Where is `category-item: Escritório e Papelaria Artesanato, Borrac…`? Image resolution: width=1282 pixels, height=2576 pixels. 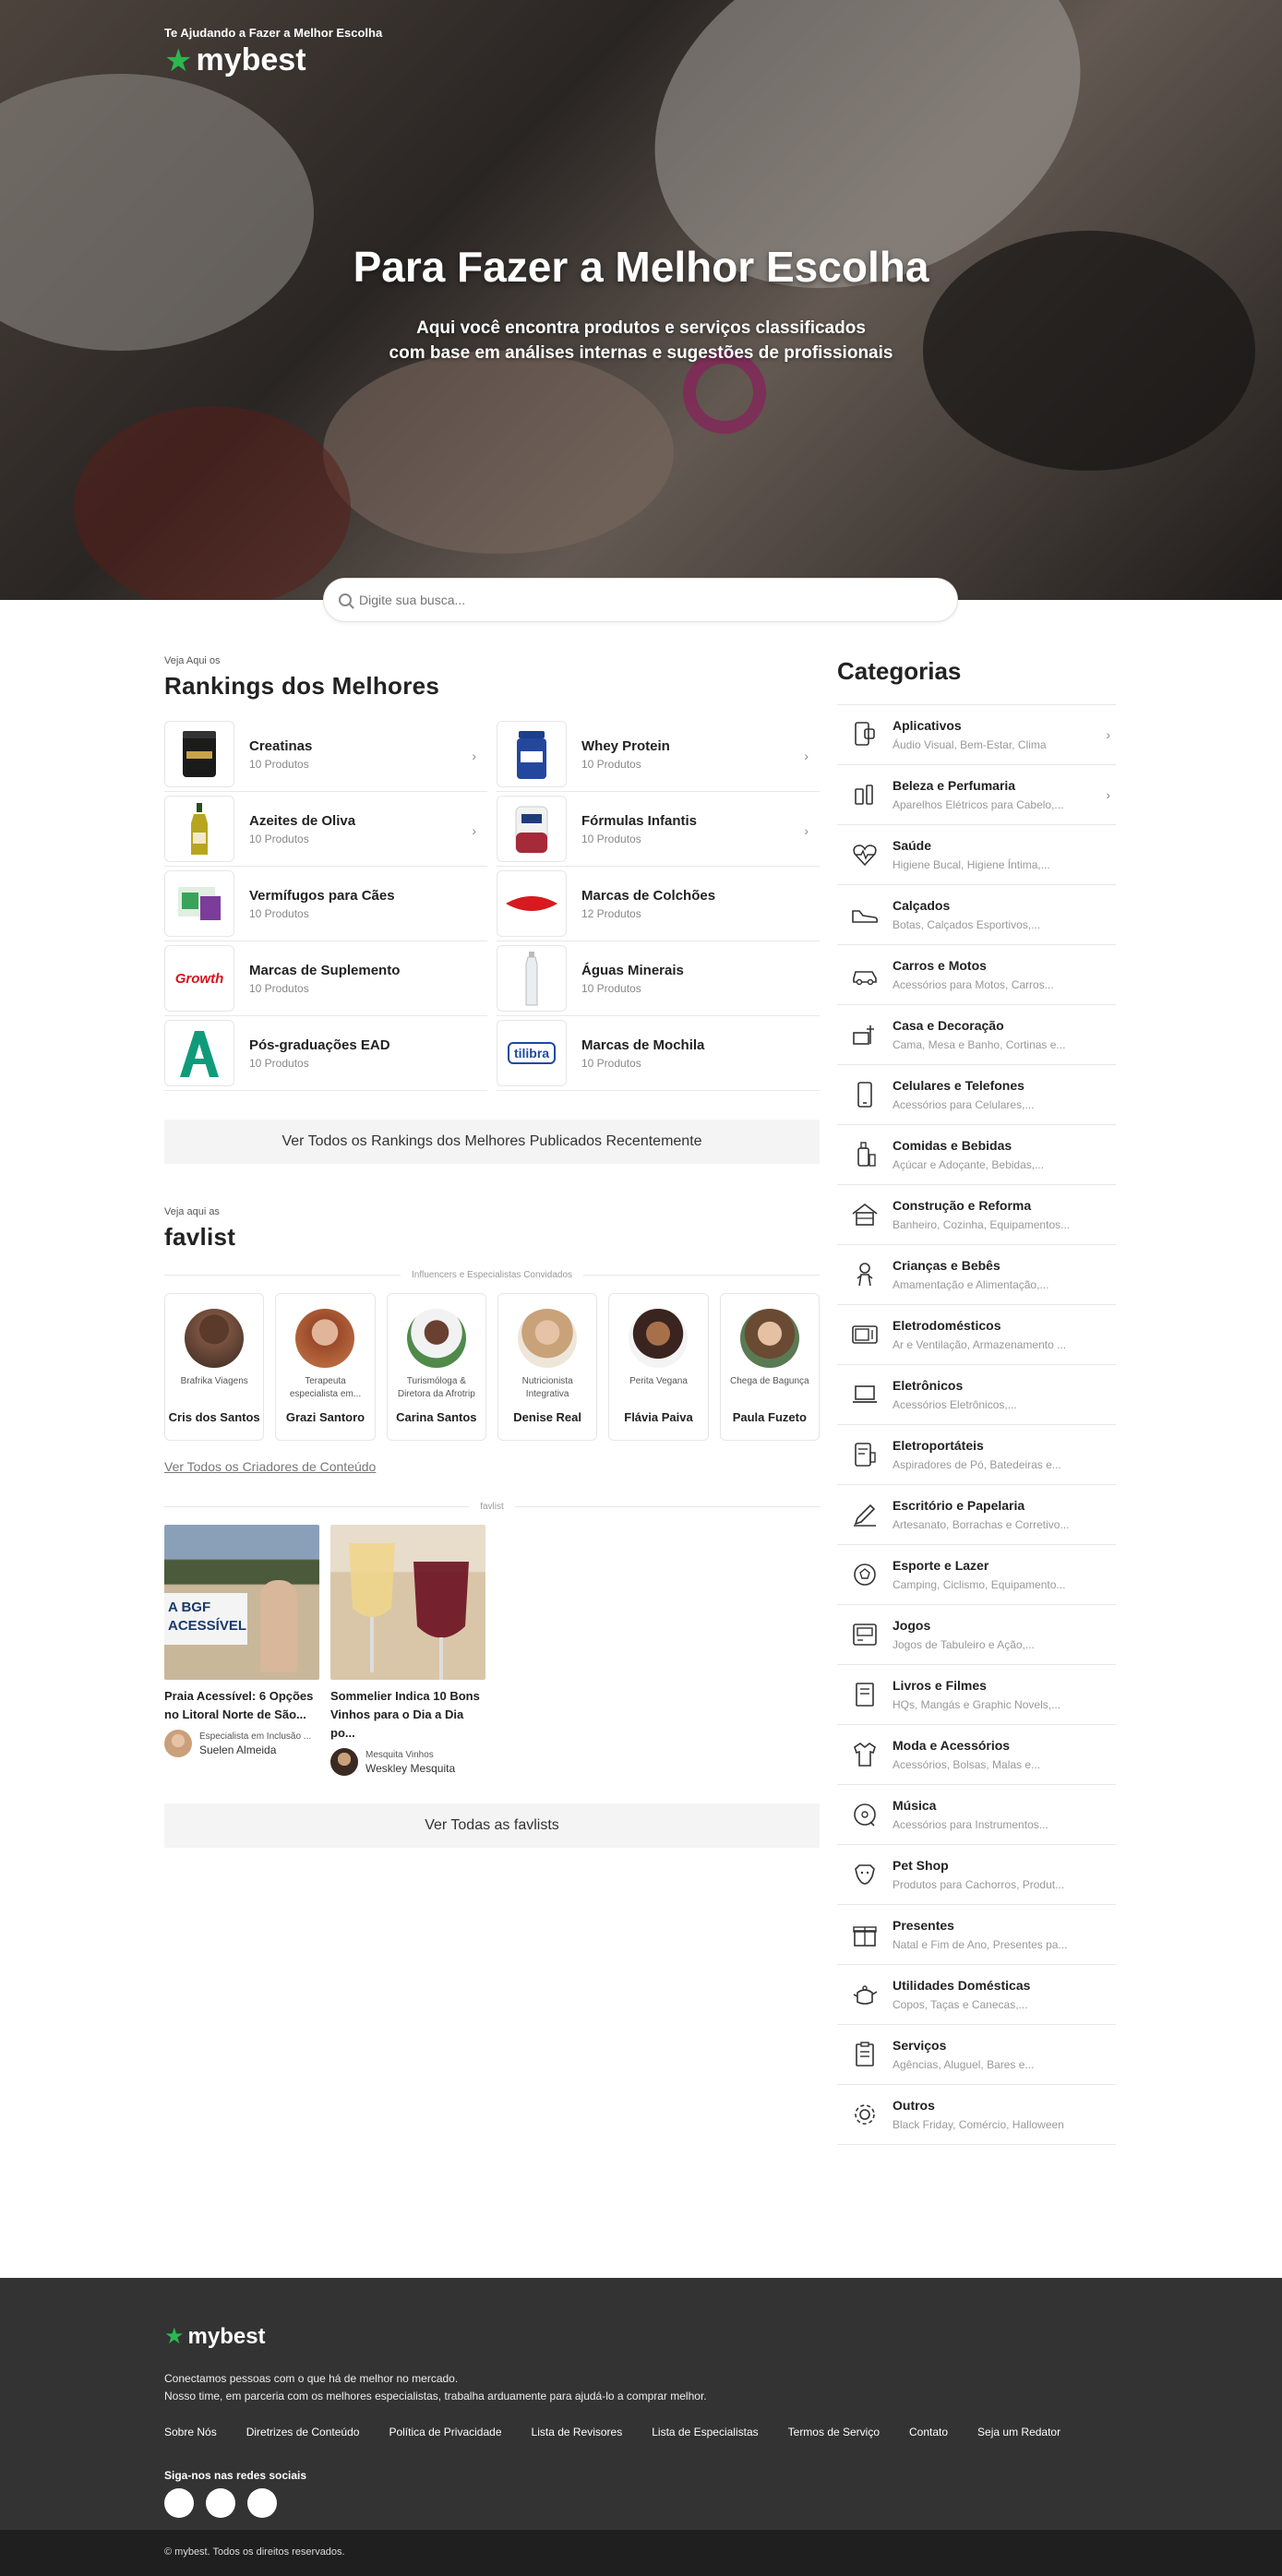 category-item: Escritório e Papelaria Artesanato, Borrac… is located at coordinates (976, 1515).